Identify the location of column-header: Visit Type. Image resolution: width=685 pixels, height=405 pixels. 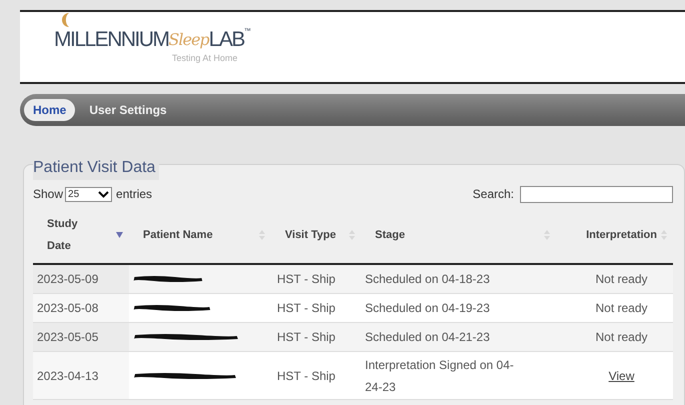
(316, 235).